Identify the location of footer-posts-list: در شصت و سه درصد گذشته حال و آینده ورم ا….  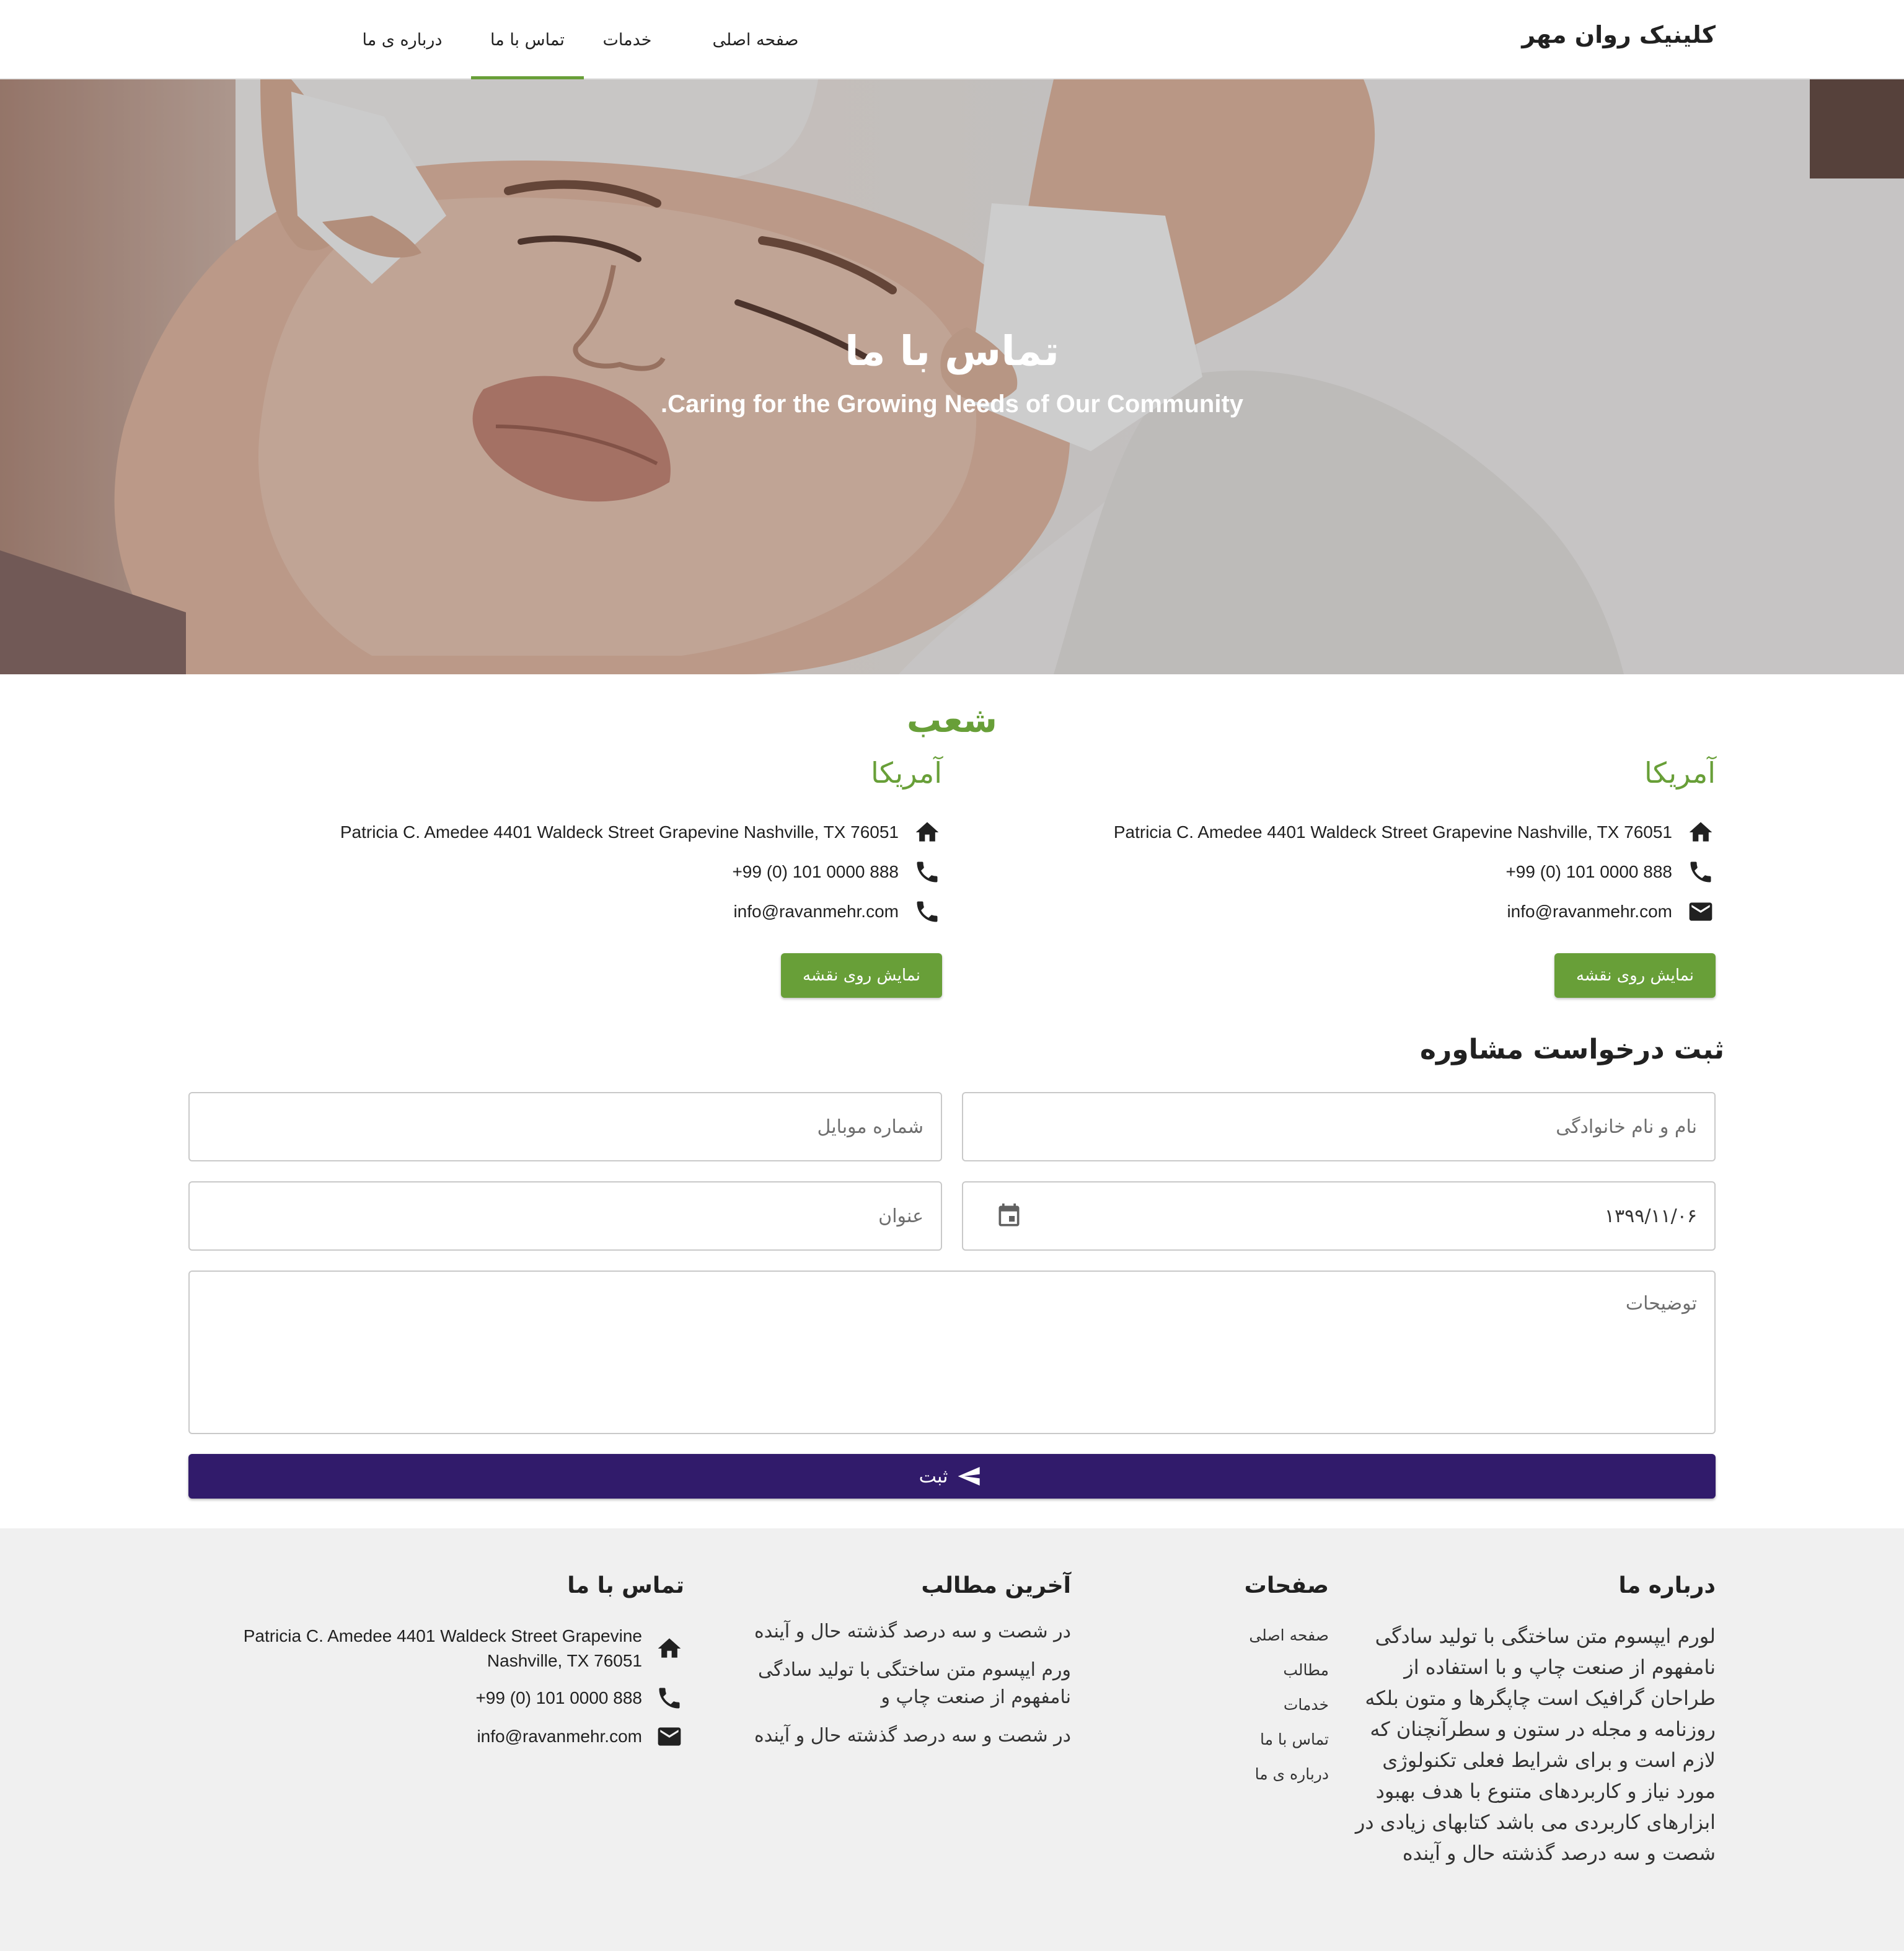
(903, 1684).